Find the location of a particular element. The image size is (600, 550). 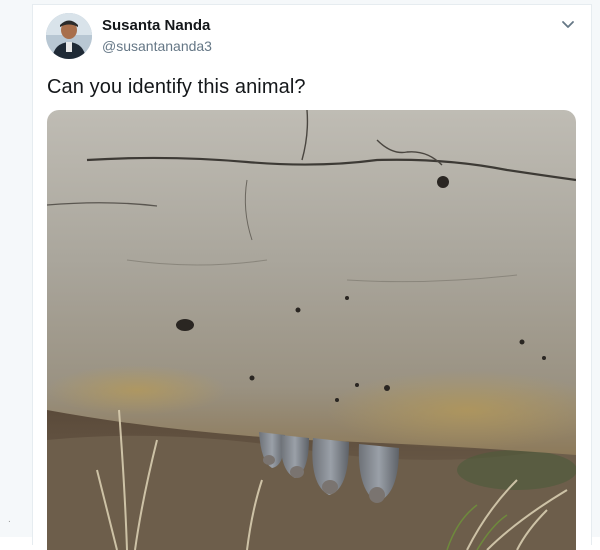

avatar is located at coordinates (69, 36).